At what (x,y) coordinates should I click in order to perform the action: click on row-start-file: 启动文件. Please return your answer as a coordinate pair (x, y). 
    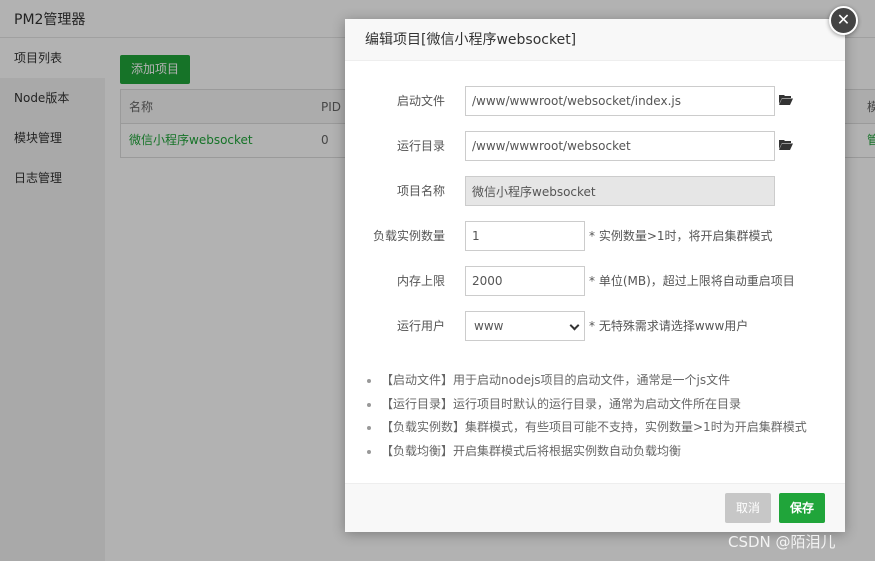
    Looking at the image, I should click on (595, 101).